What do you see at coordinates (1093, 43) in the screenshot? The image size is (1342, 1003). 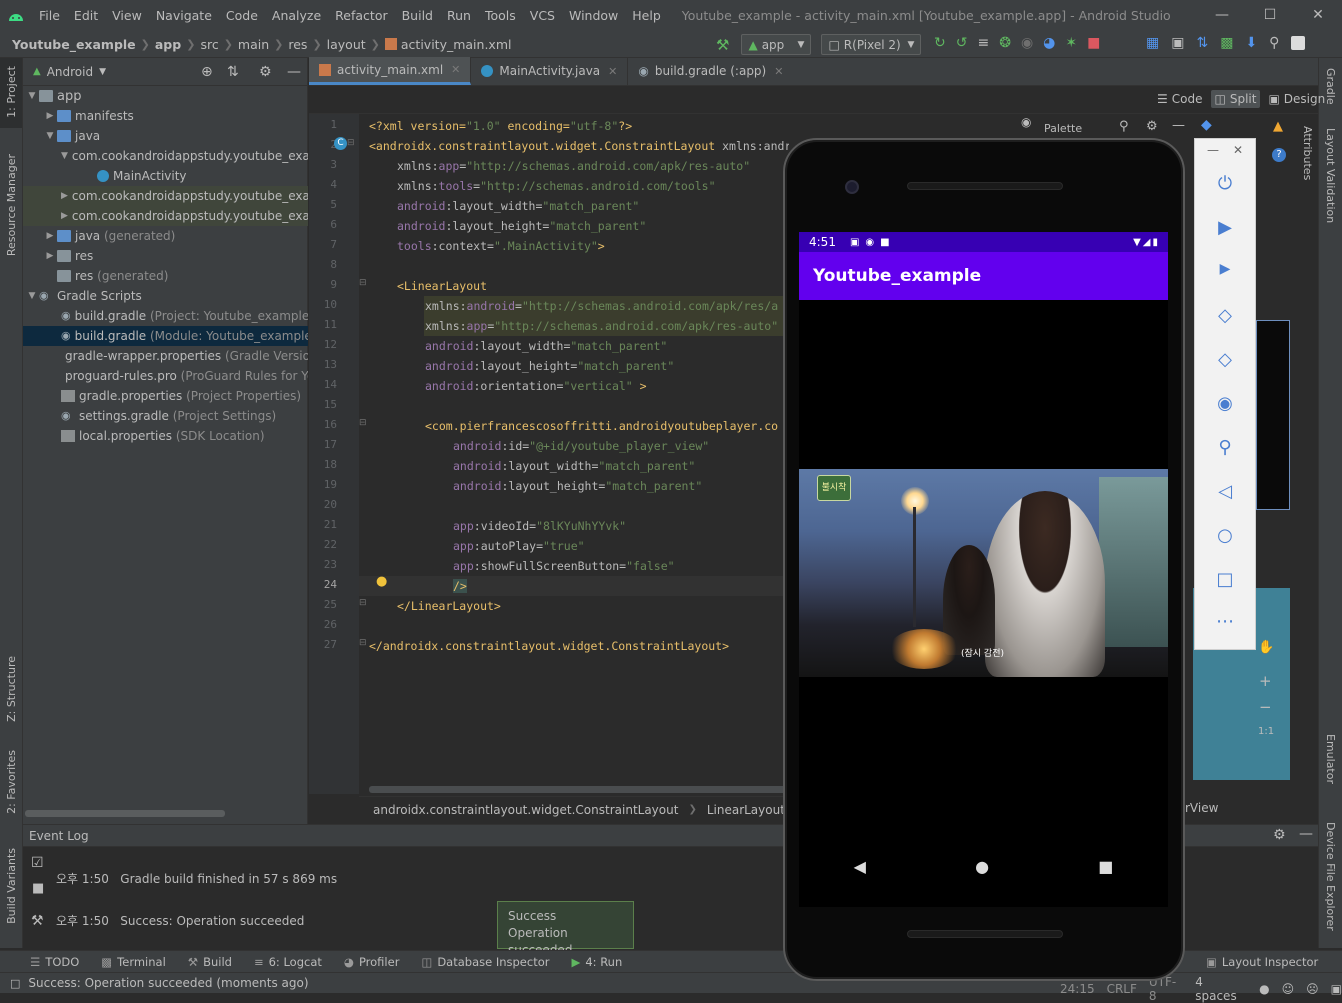 I see `stop-icon: ■` at bounding box center [1093, 43].